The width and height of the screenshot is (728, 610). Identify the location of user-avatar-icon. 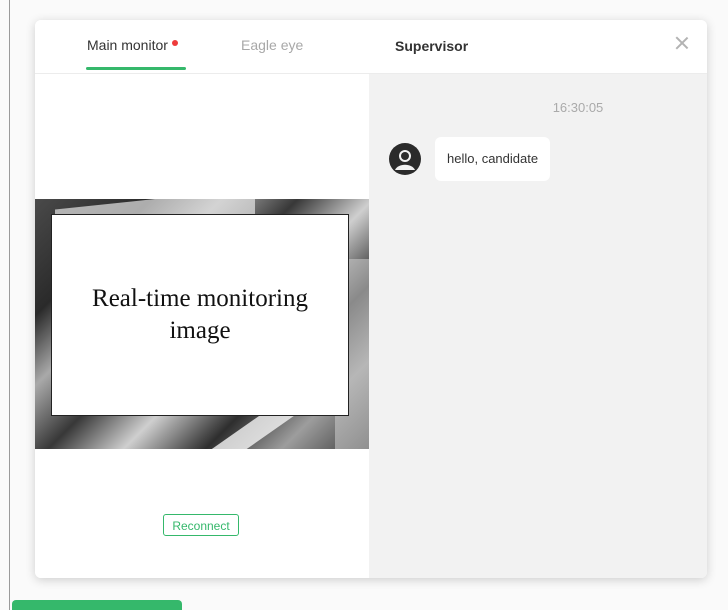
(405, 159).